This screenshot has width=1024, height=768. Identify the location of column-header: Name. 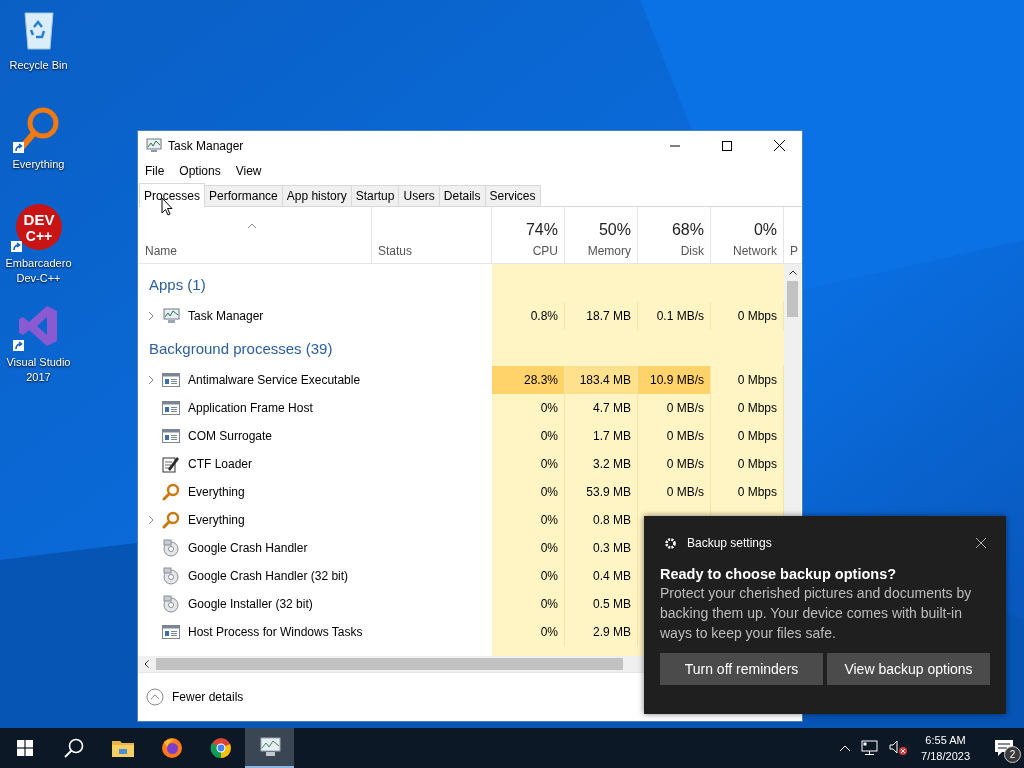
(255, 251).